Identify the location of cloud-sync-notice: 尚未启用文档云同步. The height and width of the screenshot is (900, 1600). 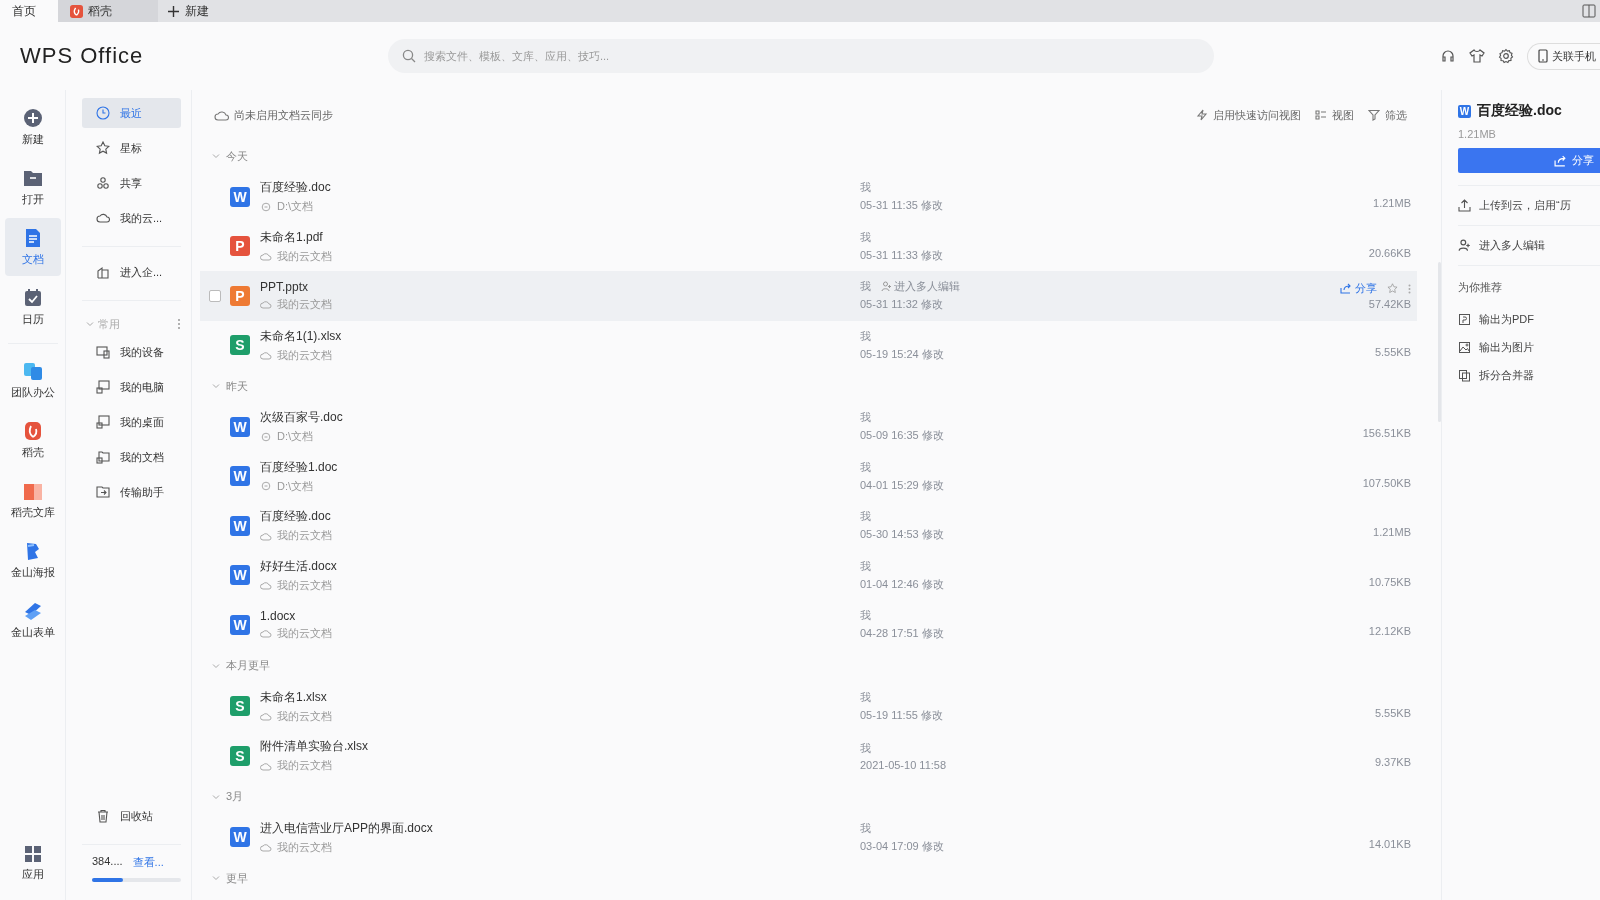
(273, 115).